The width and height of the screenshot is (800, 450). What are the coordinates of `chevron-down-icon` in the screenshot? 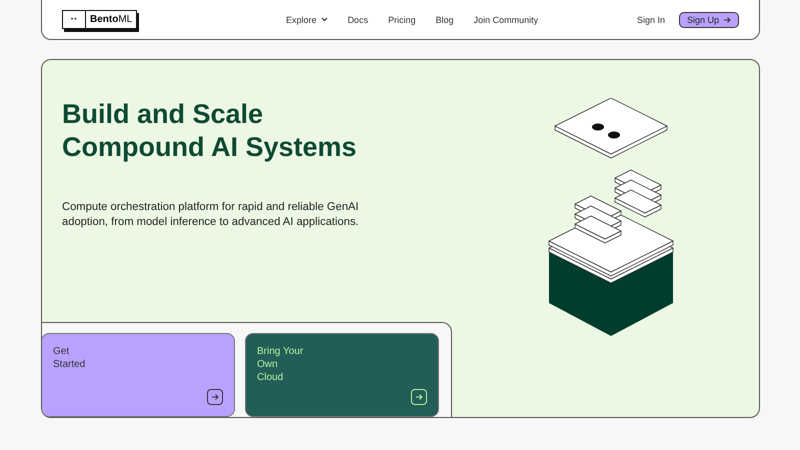 It's located at (324, 19).